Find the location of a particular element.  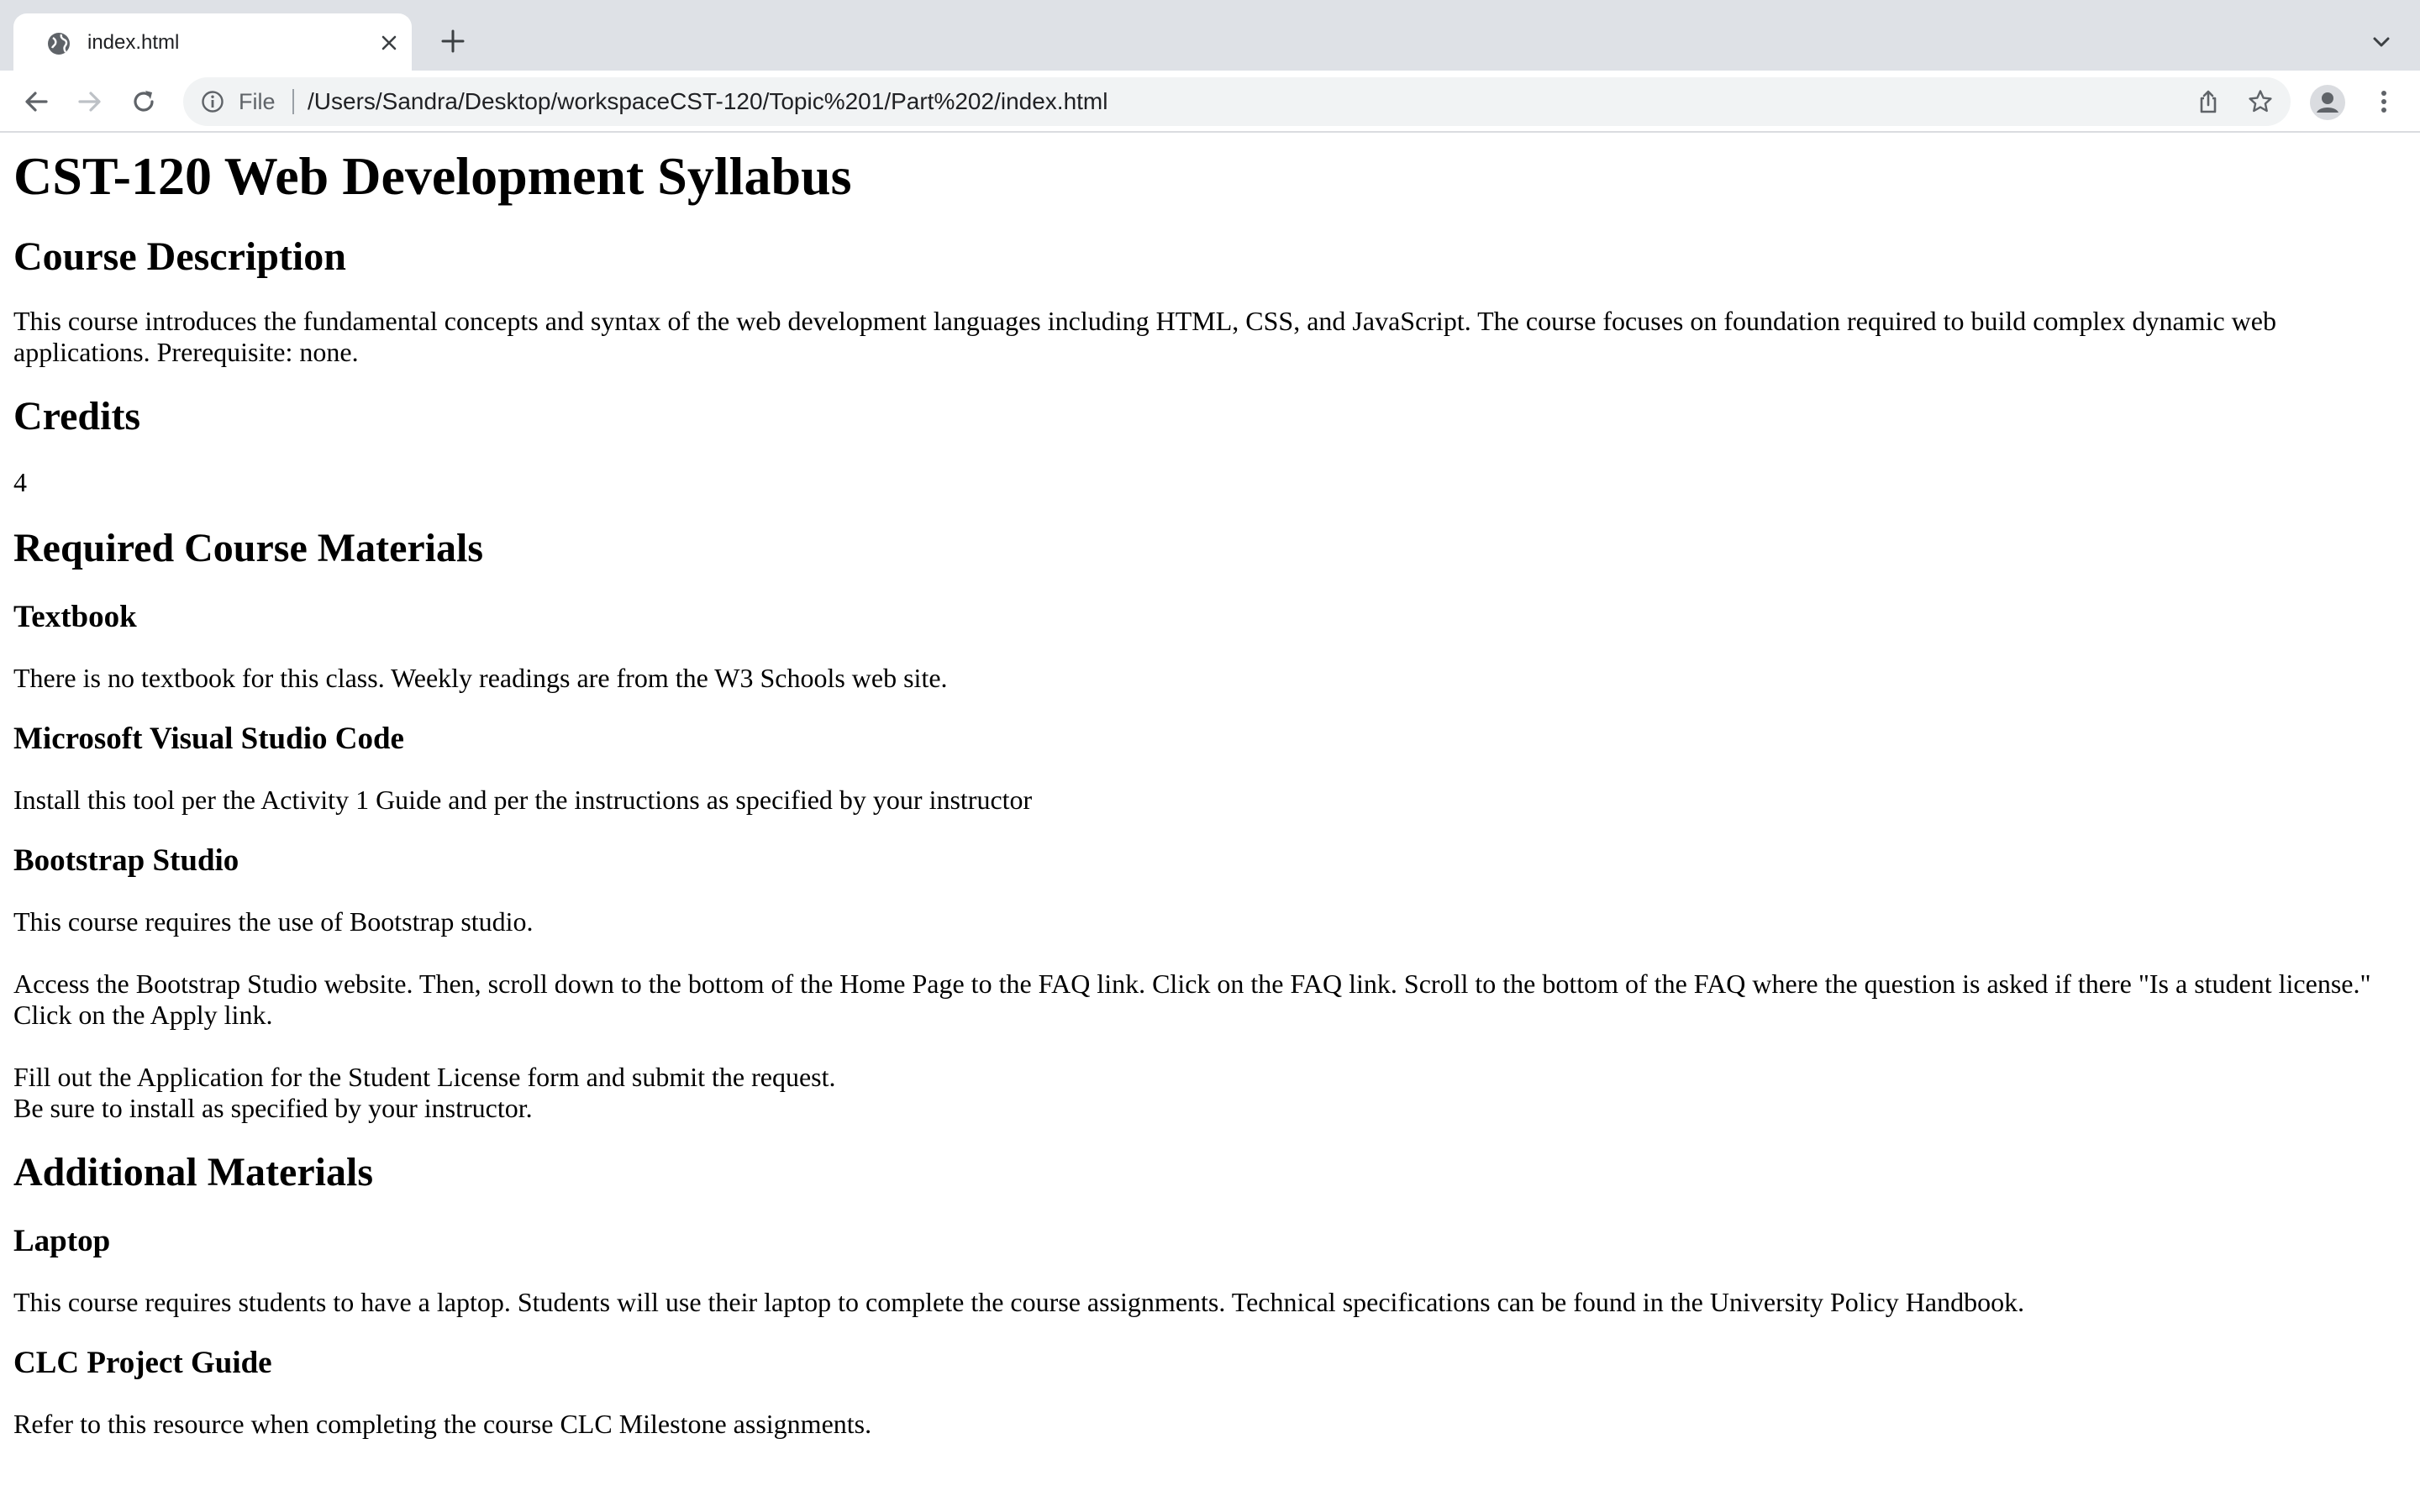

credits-value: 4 is located at coordinates (20, 482).